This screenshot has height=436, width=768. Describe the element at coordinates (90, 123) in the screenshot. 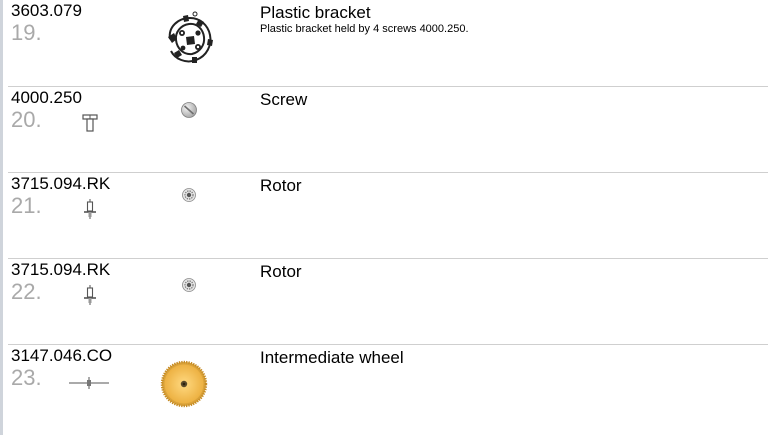

I see `screw-side-icon` at that location.